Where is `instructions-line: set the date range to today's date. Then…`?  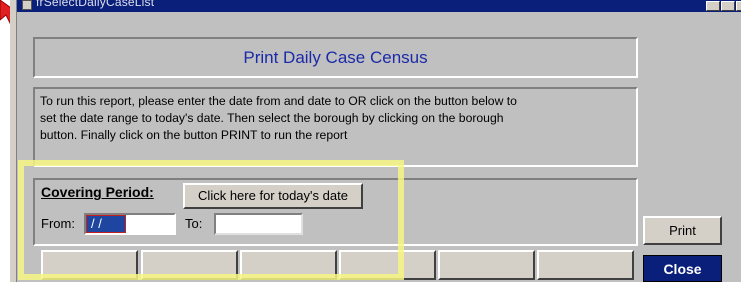
instructions-line: set the date range to today's date. Then… is located at coordinates (272, 118).